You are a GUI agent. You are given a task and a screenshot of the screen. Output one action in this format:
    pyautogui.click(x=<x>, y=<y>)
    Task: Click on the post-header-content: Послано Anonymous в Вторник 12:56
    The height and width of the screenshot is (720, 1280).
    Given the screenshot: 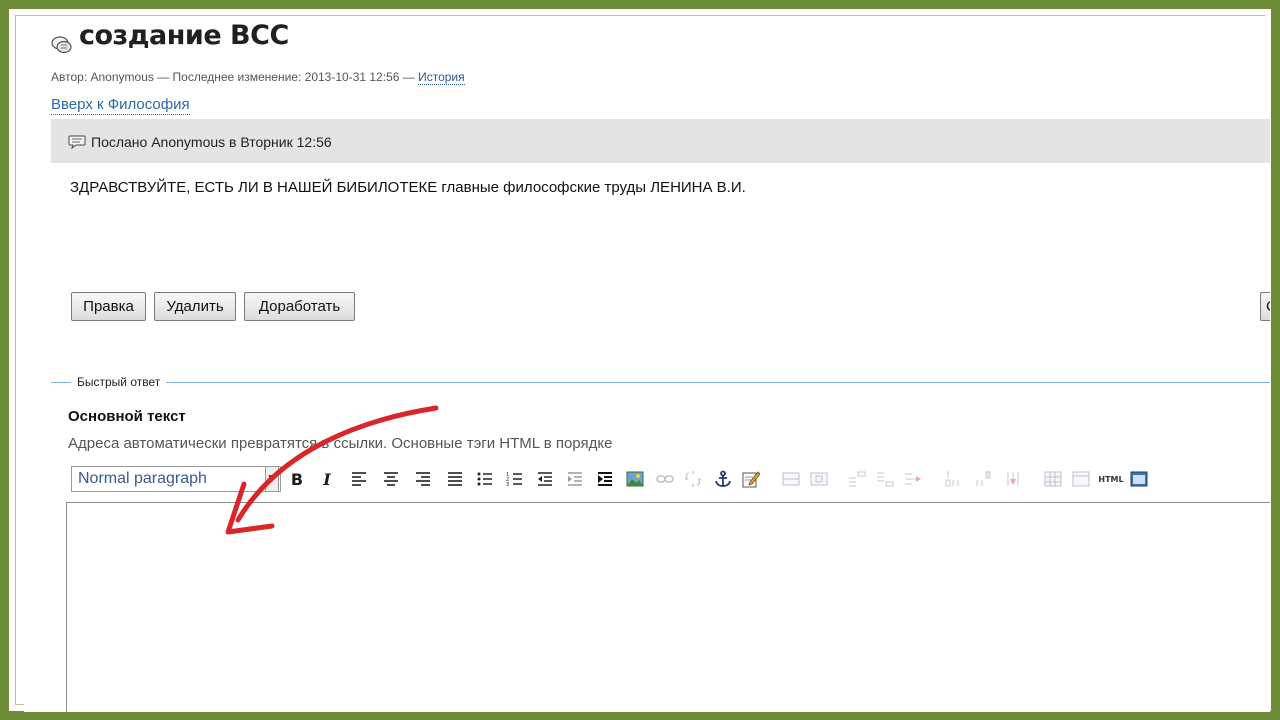 What is the action you would take?
    pyautogui.click(x=200, y=142)
    